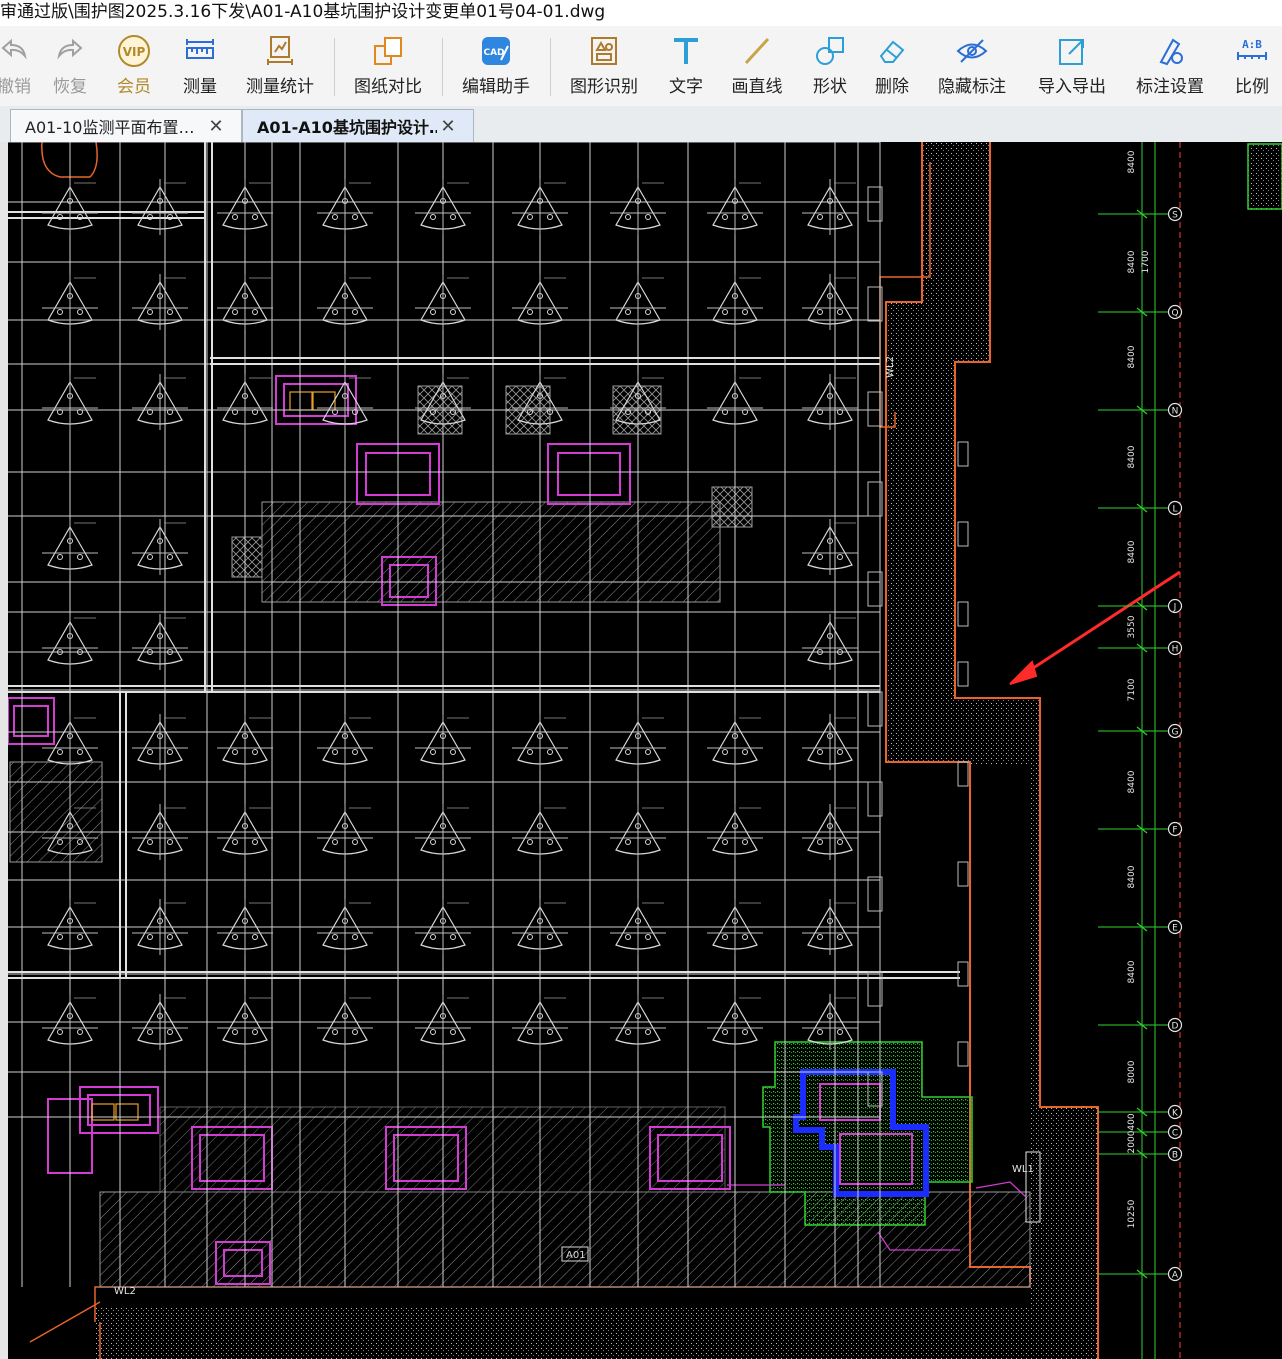 This screenshot has width=1282, height=1359. Describe the element at coordinates (70, 69) in the screenshot. I see `redo-button: 恢复` at that location.